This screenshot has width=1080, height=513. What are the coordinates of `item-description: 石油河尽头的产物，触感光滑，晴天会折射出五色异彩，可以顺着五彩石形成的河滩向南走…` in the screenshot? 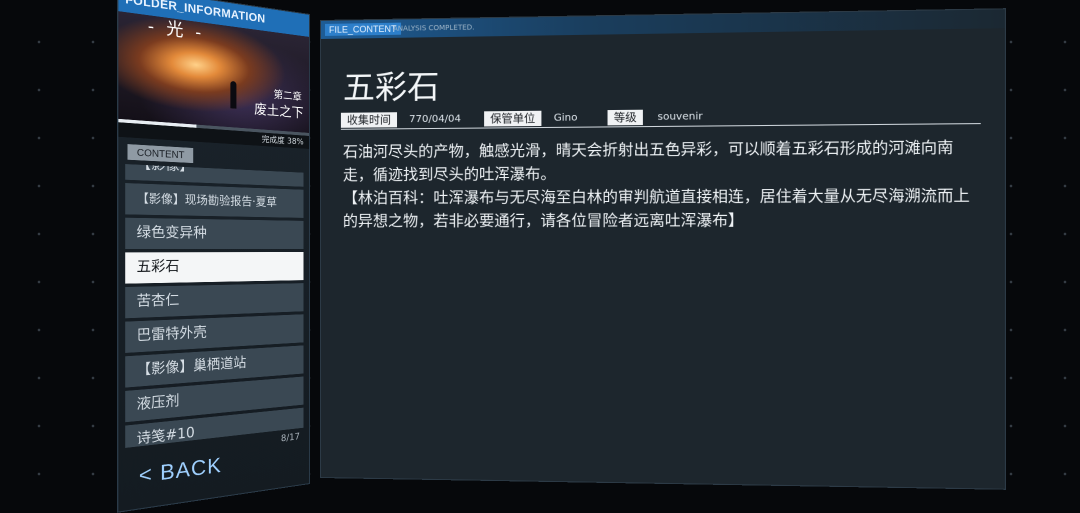 It's located at (656, 184).